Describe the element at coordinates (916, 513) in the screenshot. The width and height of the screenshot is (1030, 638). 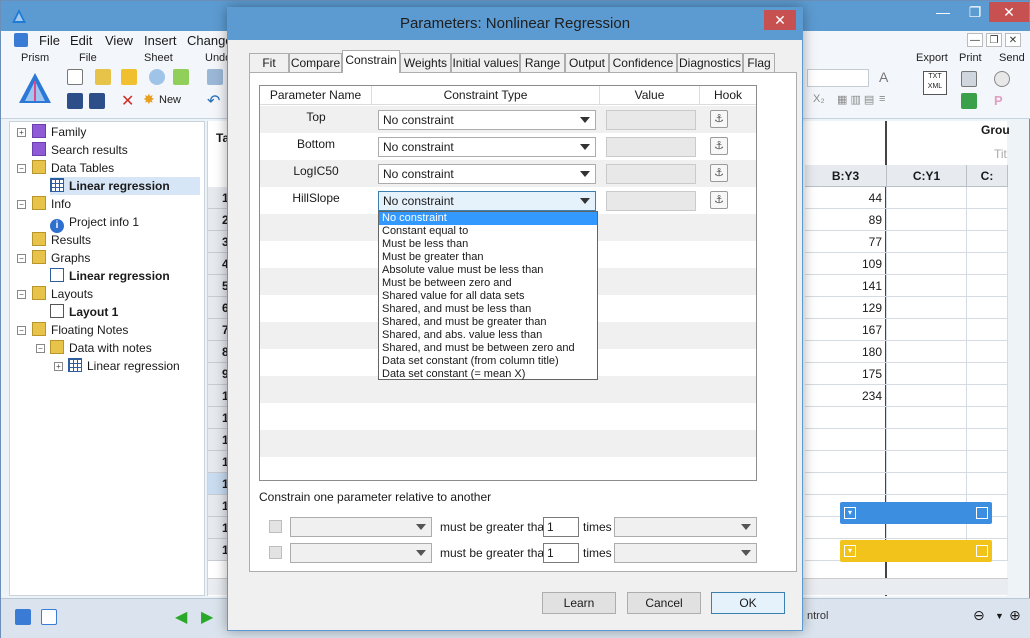
I see `floating-note-blue: ▾` at that location.